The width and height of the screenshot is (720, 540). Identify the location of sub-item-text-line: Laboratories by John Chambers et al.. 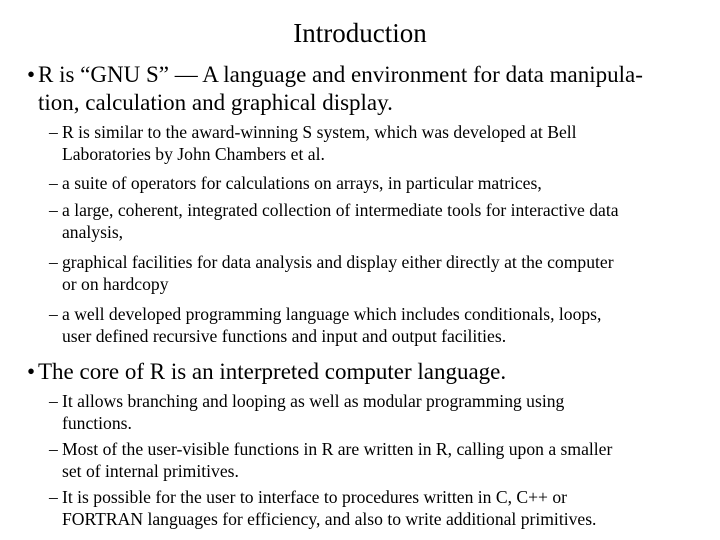
(193, 154).